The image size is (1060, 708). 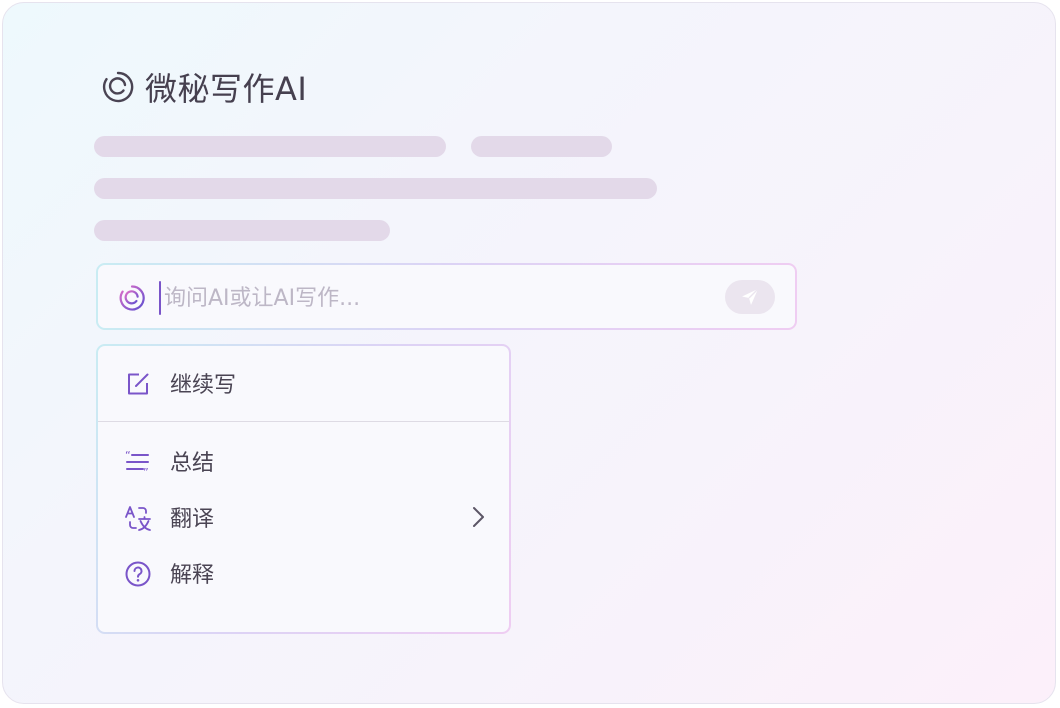 I want to click on send-button, so click(x=750, y=297).